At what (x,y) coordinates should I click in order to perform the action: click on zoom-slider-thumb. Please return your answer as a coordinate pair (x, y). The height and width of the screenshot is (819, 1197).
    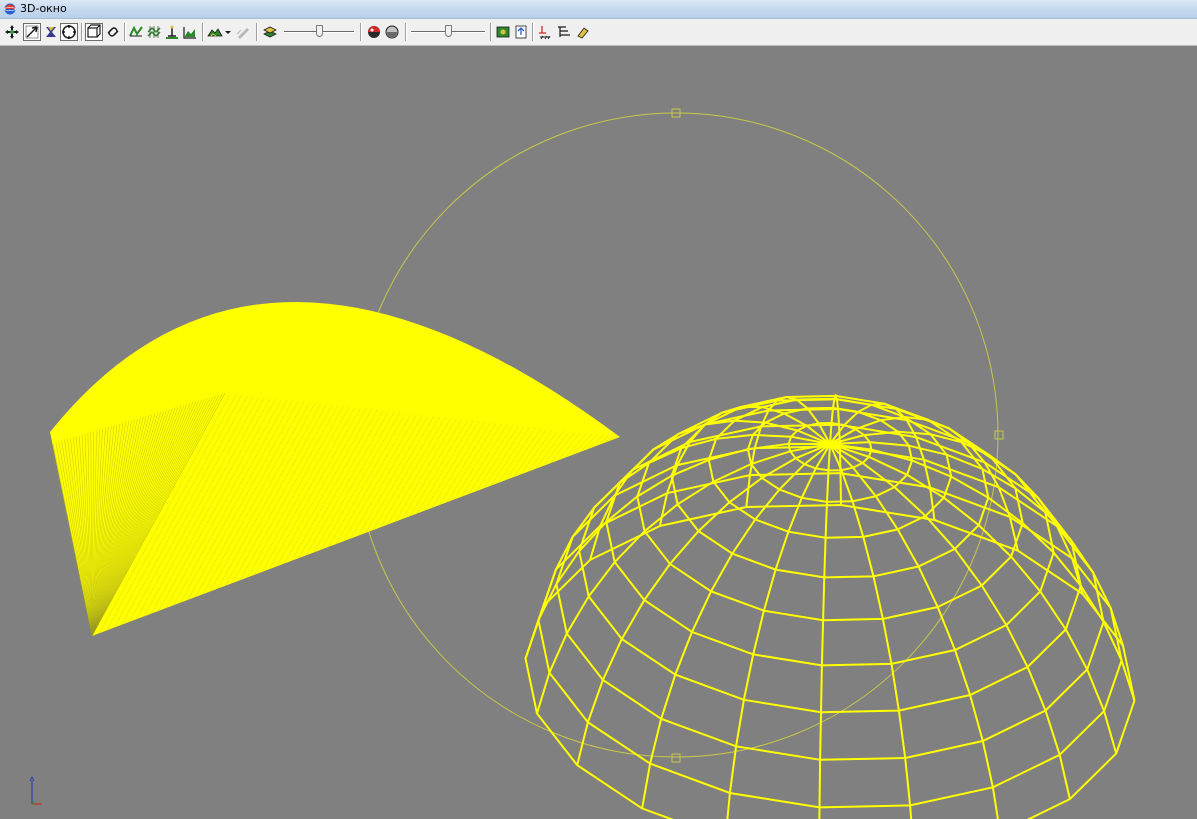
    Looking at the image, I should click on (319, 31).